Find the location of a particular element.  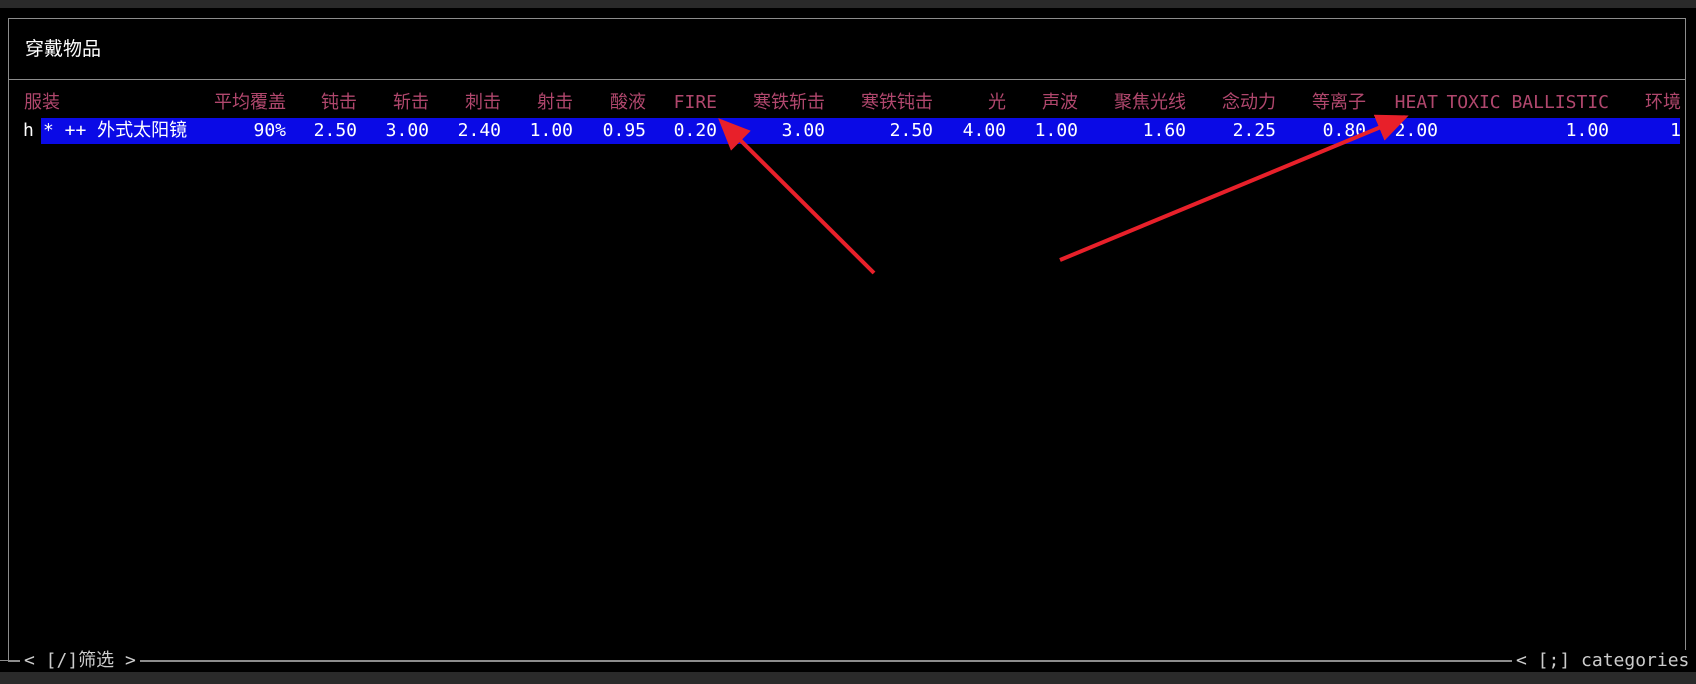

cell-environment: 1 is located at coordinates (1675, 130).